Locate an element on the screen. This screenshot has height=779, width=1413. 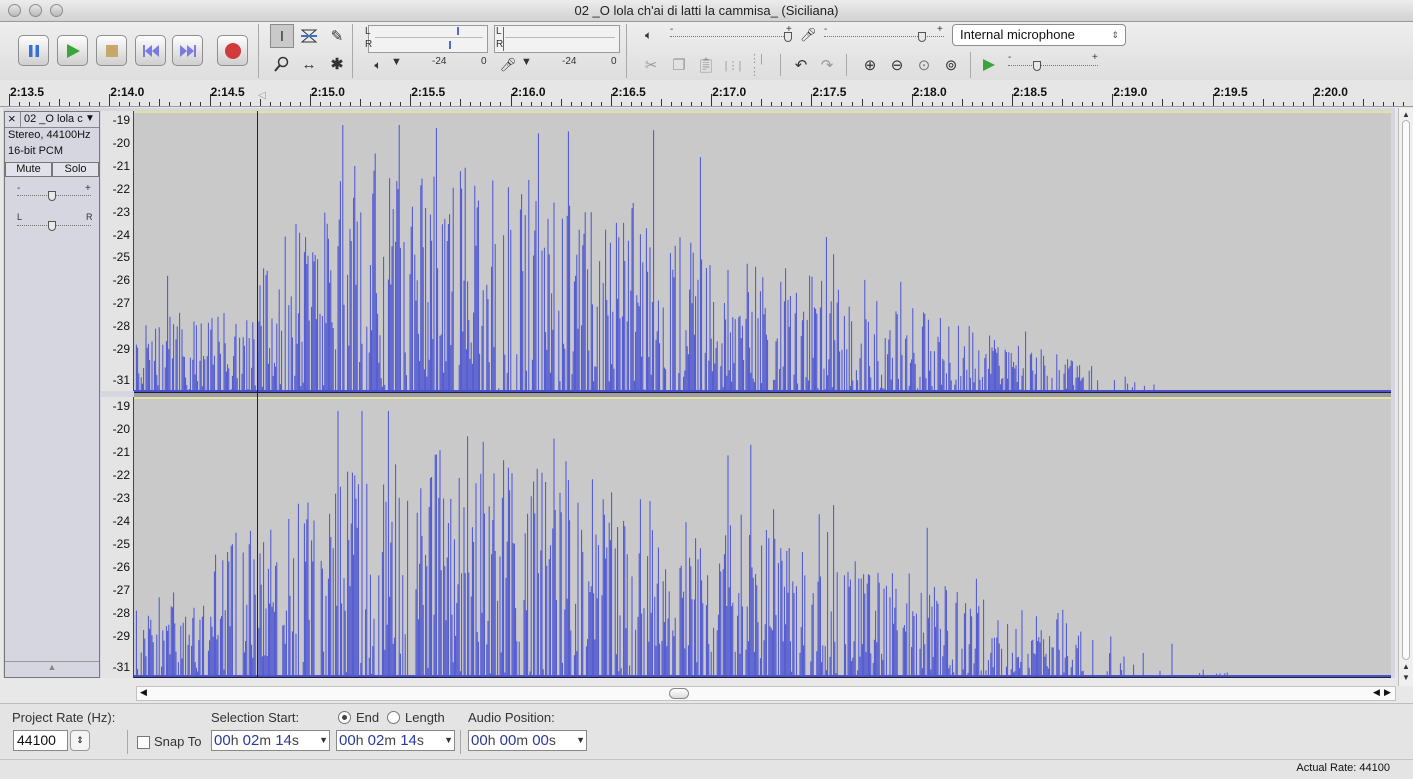
minimize-window-button is located at coordinates (35, 10).